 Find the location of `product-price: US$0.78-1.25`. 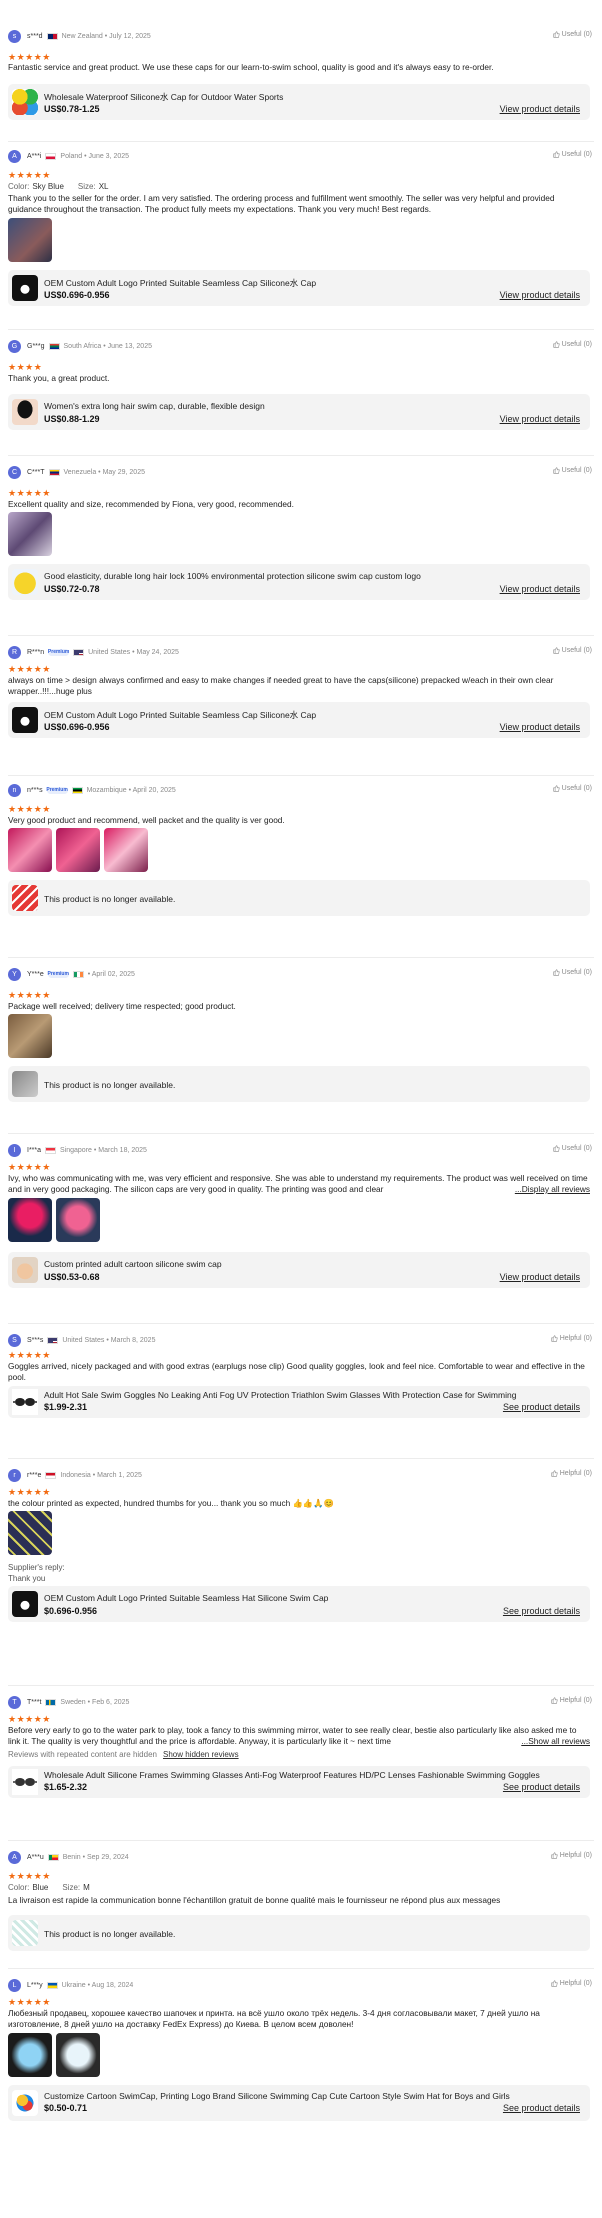

product-price: US$0.78-1.25 is located at coordinates (72, 109).